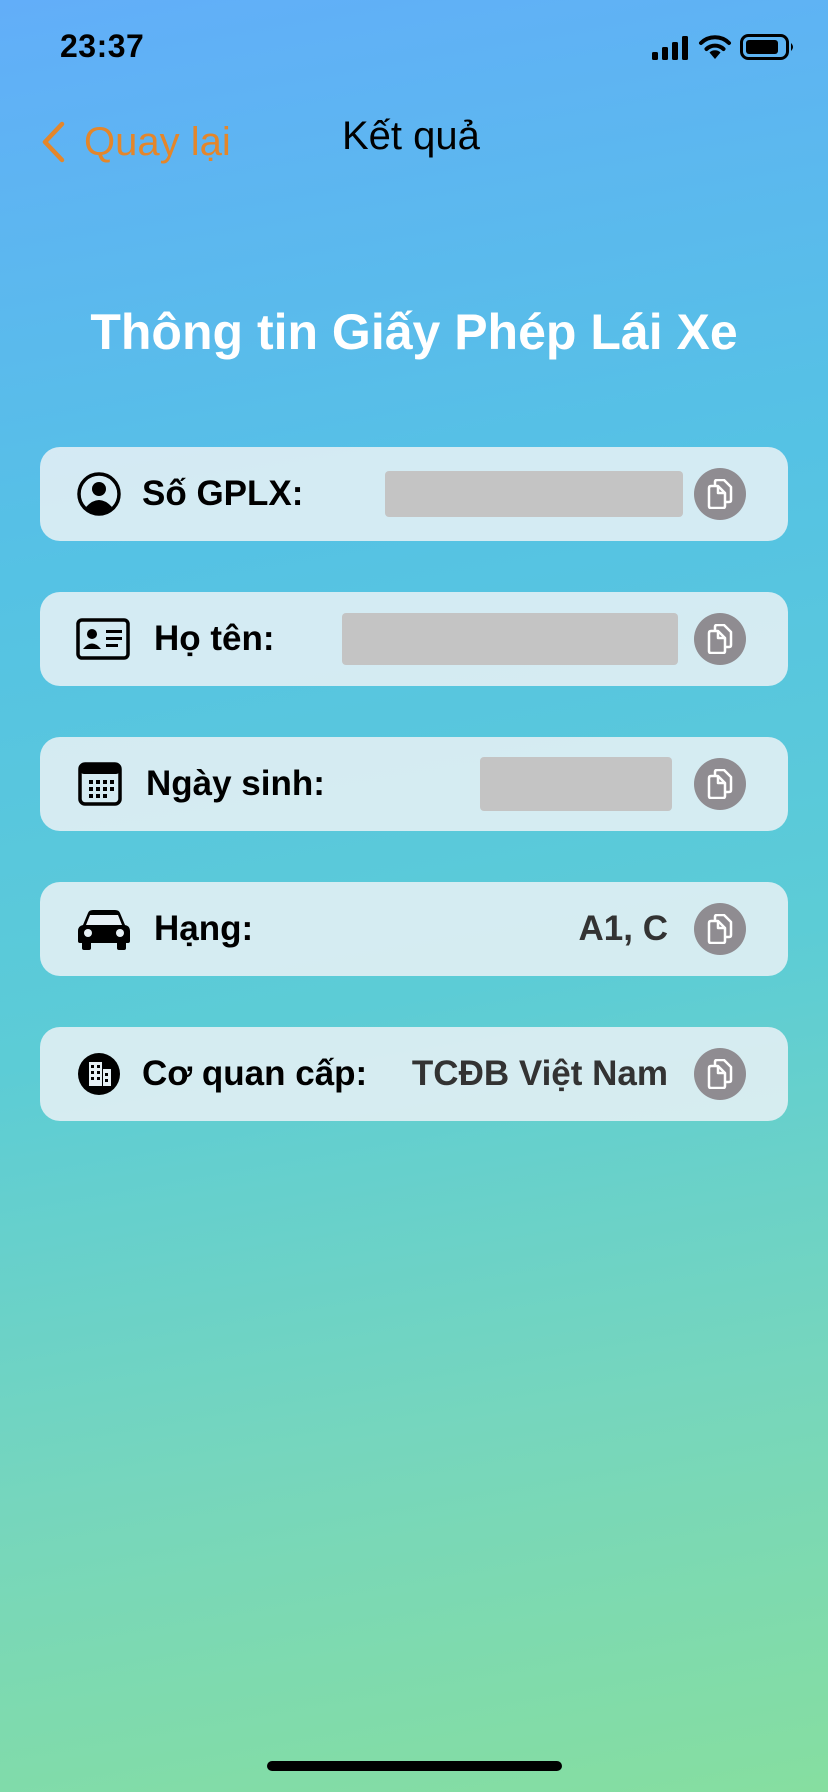 The image size is (828, 1792). What do you see at coordinates (623, 928) in the screenshot?
I see `license-class-value: A1, C` at bounding box center [623, 928].